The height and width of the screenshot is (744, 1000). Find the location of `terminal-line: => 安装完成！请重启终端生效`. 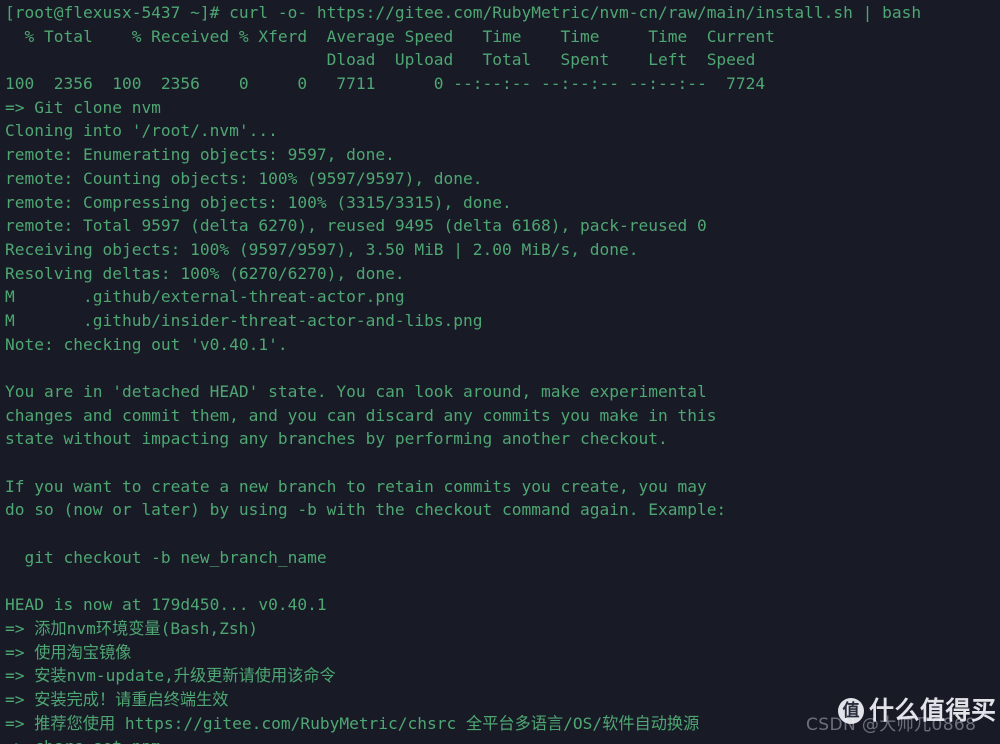

terminal-line: => 安装完成！请重启终端生效 is located at coordinates (117, 699).